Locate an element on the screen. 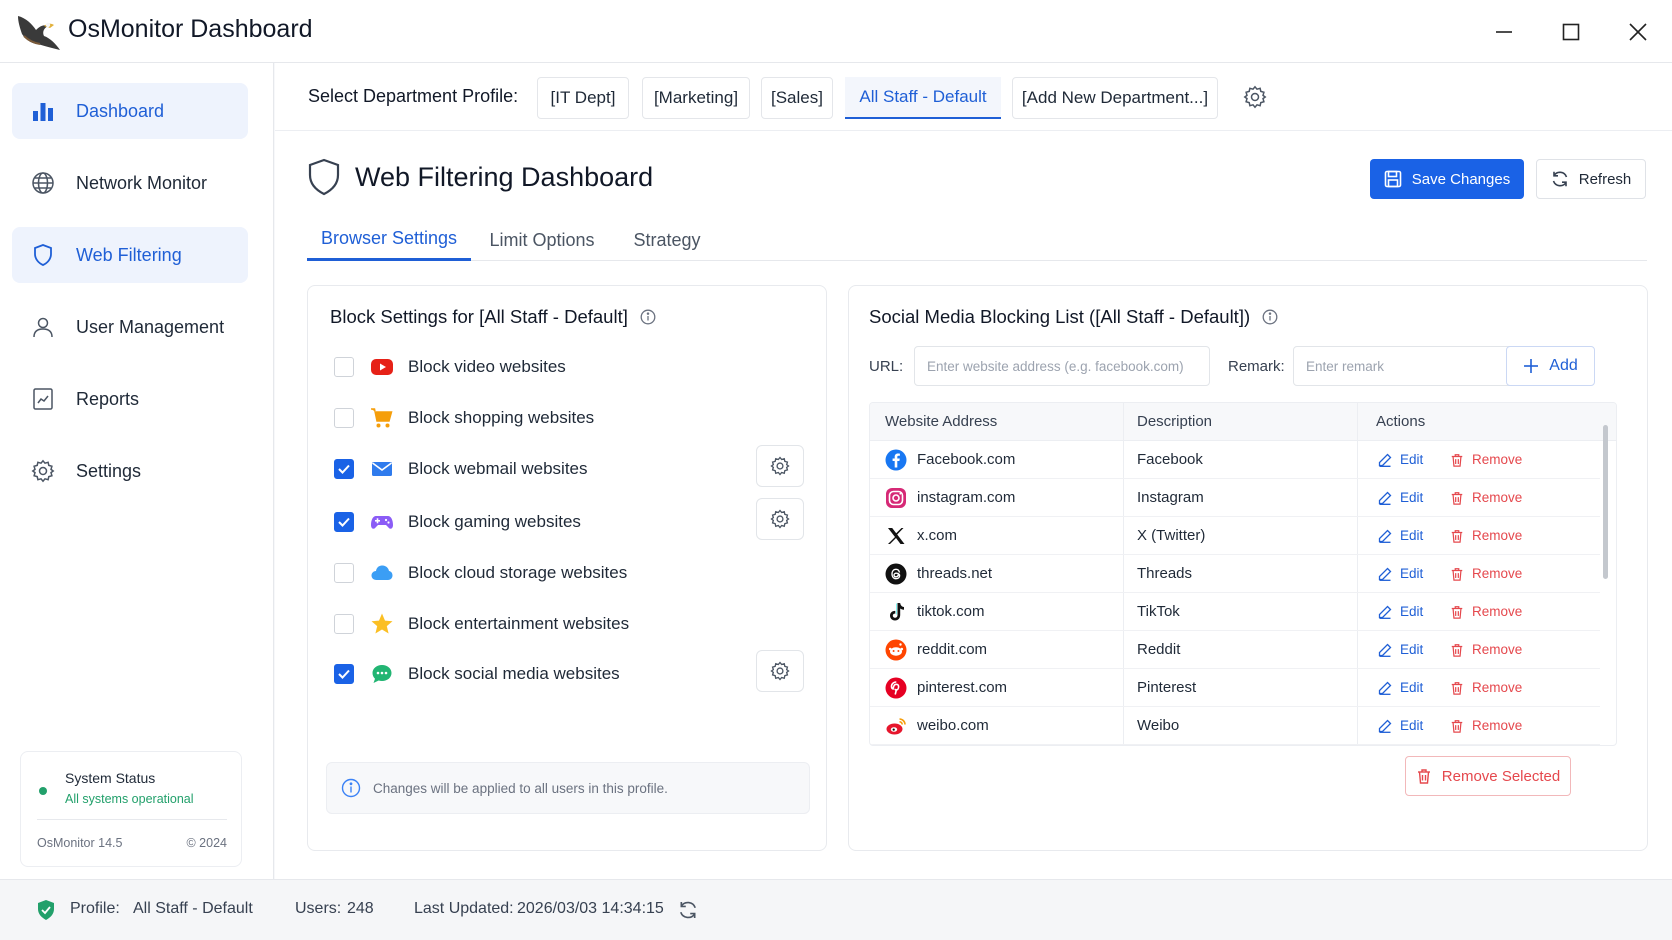 The image size is (1672, 940). close-button is located at coordinates (1638, 32).